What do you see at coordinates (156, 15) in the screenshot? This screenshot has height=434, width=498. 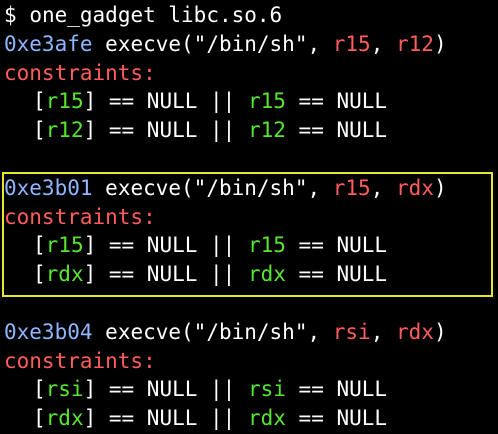 I see `command-text: one_gadget libc.so.6` at bounding box center [156, 15].